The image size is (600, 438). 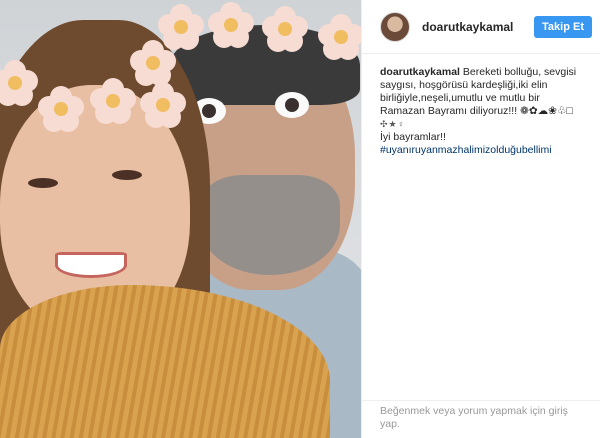 I want to click on caption-emoji-line: ✣★♀, so click(x=393, y=124).